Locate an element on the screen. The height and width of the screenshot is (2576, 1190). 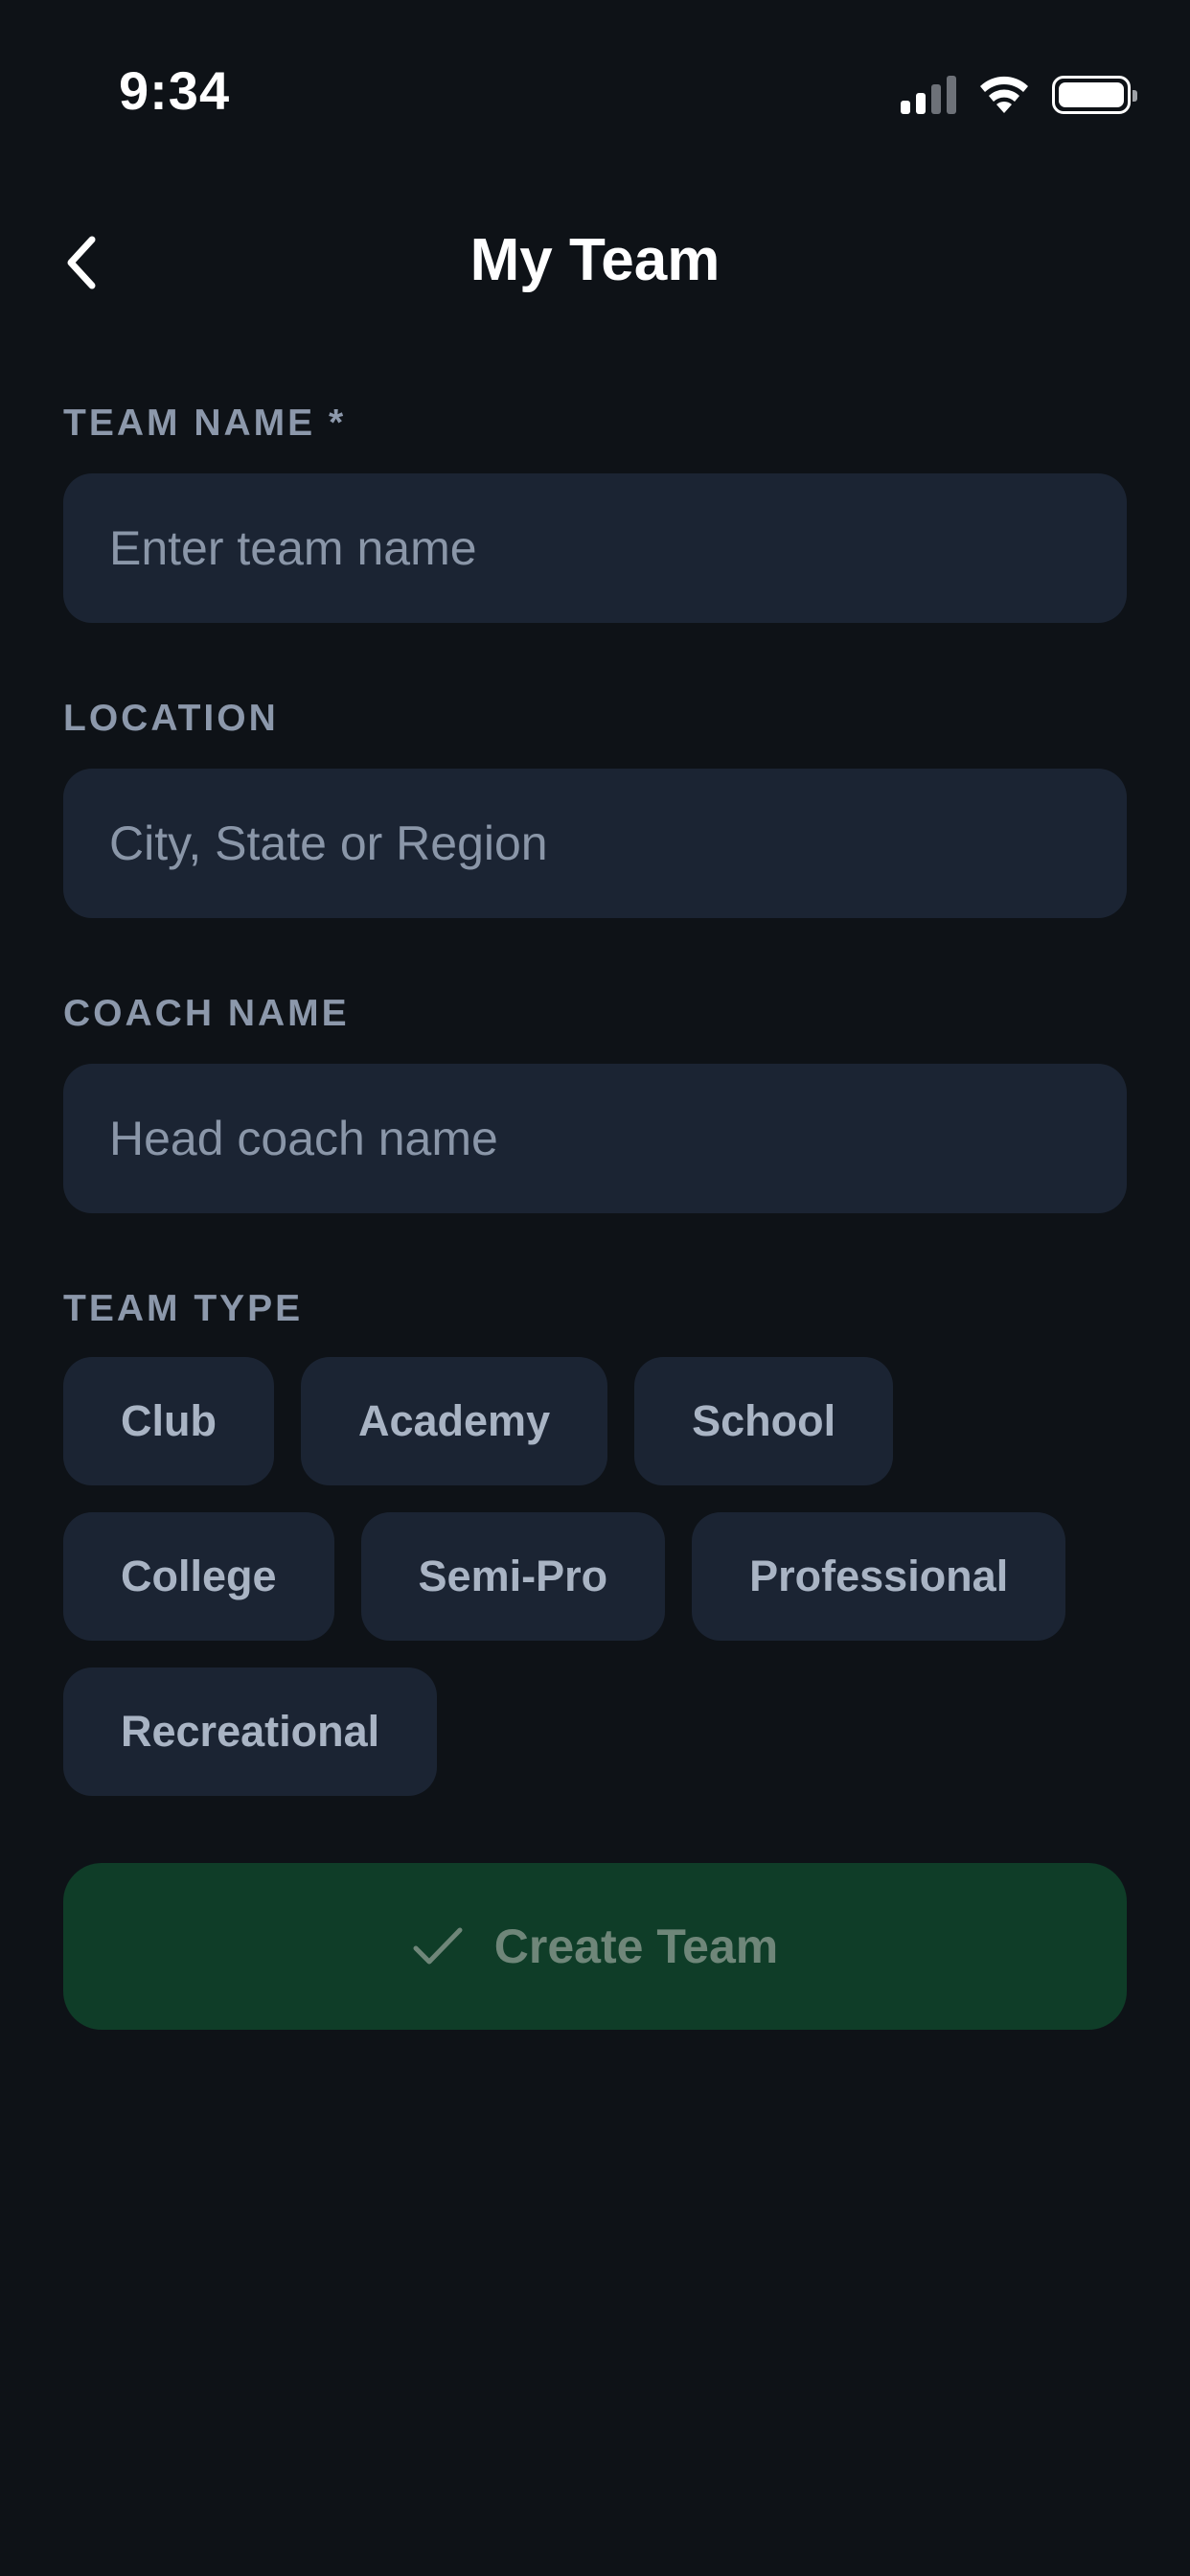
status-time: 9:34 is located at coordinates (175, 90).